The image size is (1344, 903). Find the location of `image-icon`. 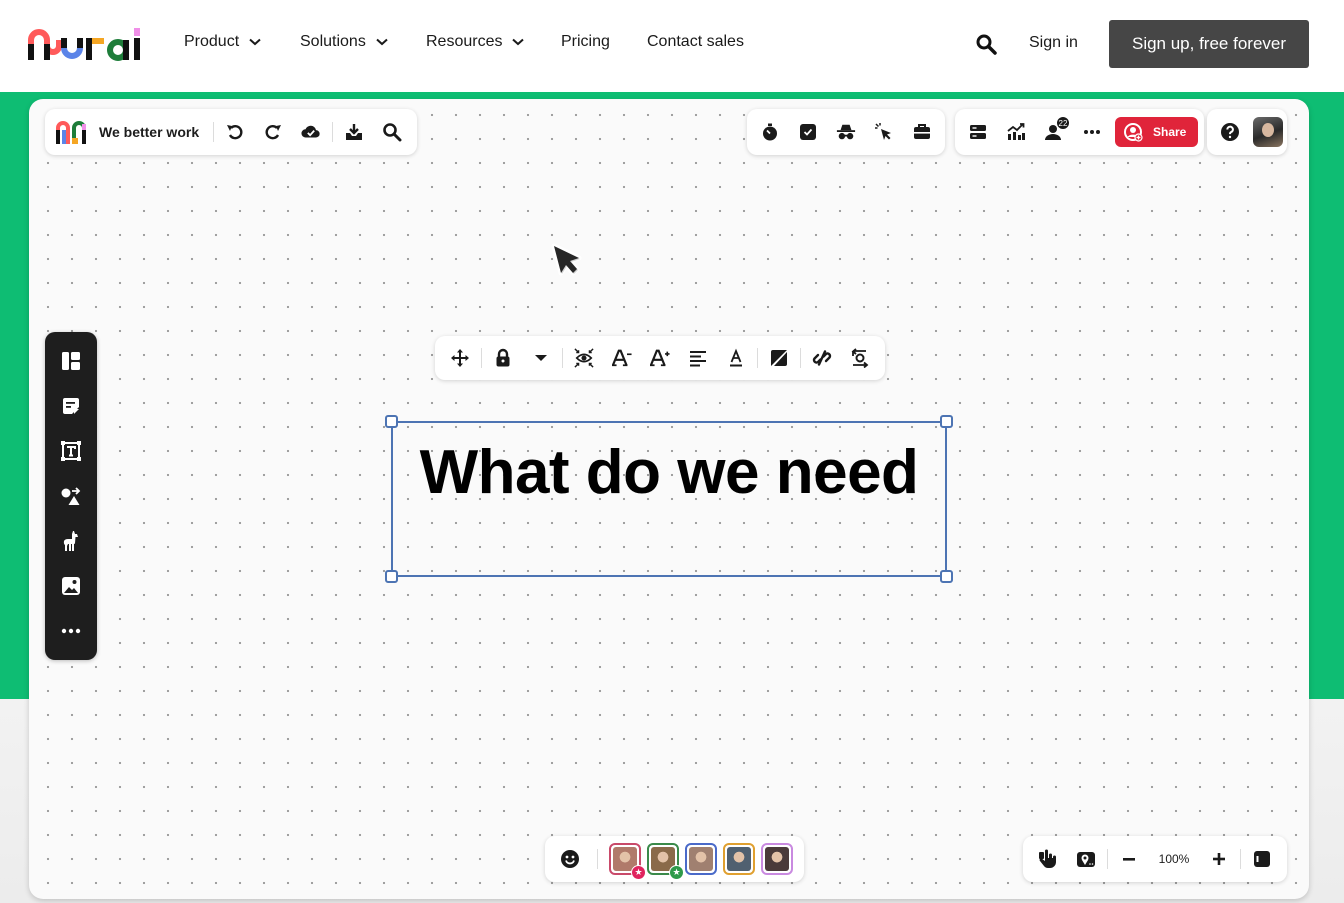

image-icon is located at coordinates (71, 586).